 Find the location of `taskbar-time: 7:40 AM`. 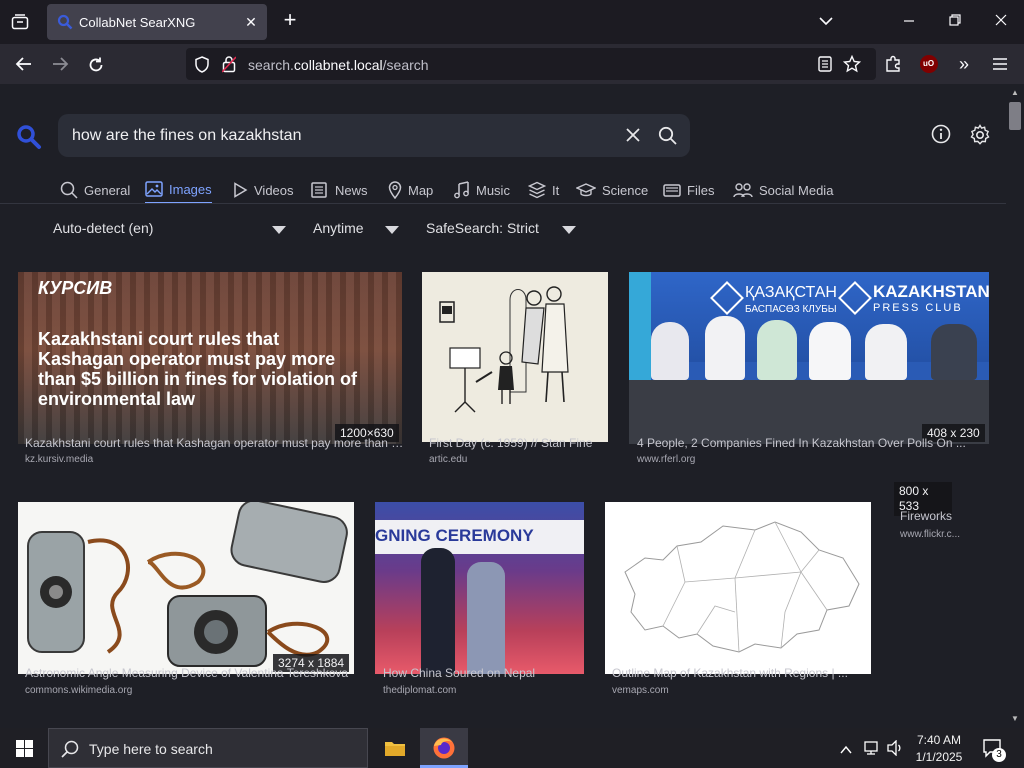

taskbar-time: 7:40 AM is located at coordinates (939, 740).